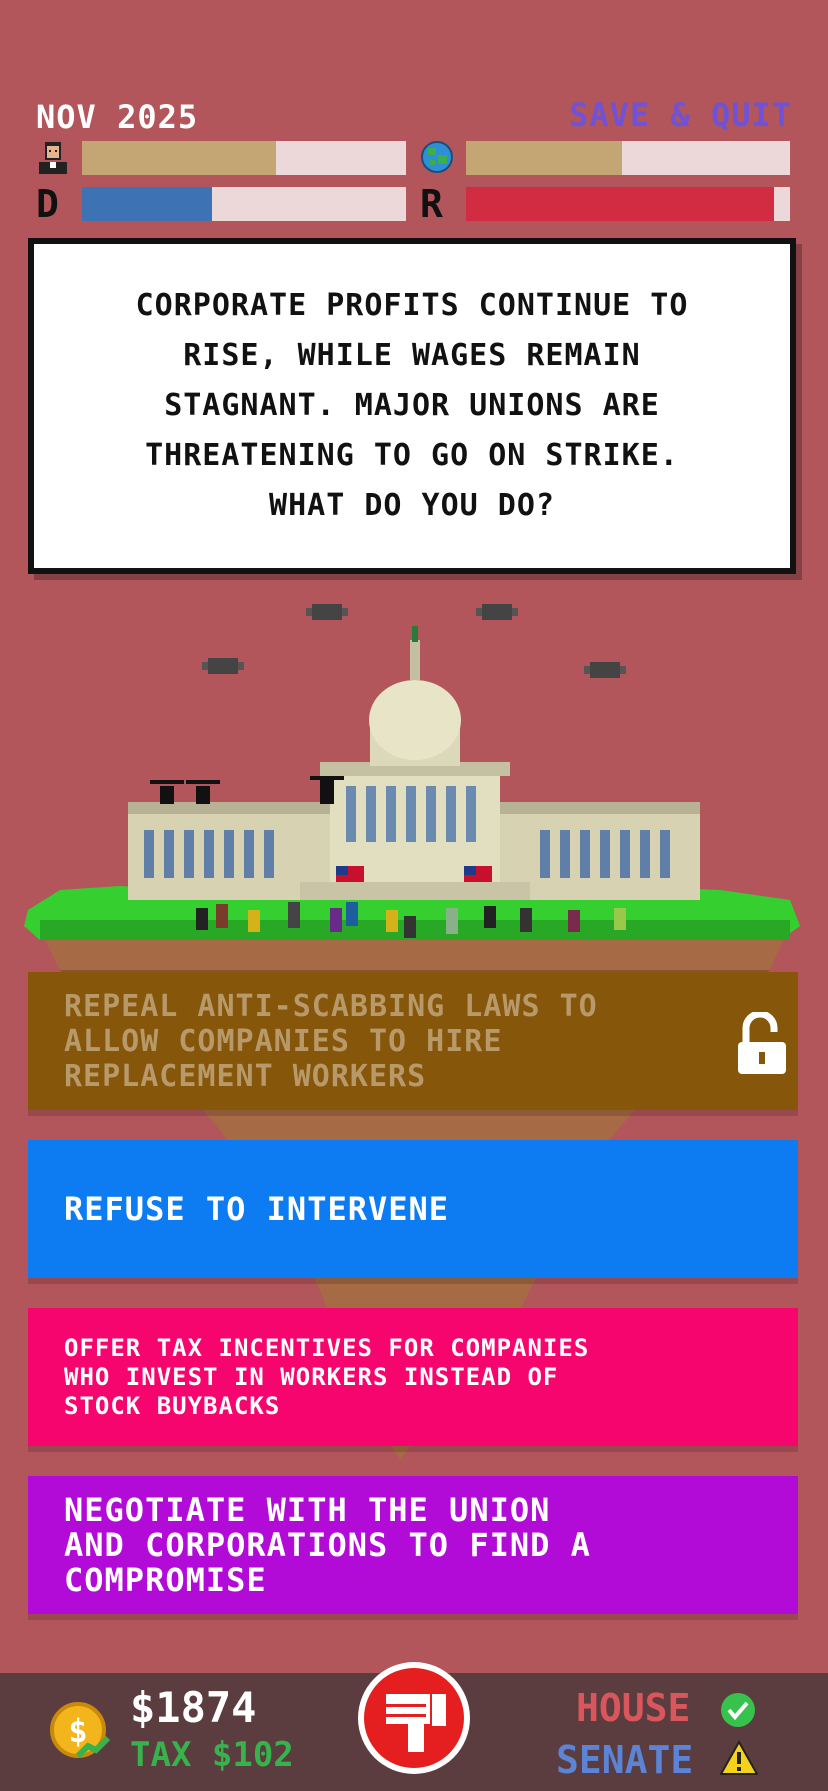 The width and height of the screenshot is (828, 1791). What do you see at coordinates (193, 1707) in the screenshot?
I see `money-balance: $1874` at bounding box center [193, 1707].